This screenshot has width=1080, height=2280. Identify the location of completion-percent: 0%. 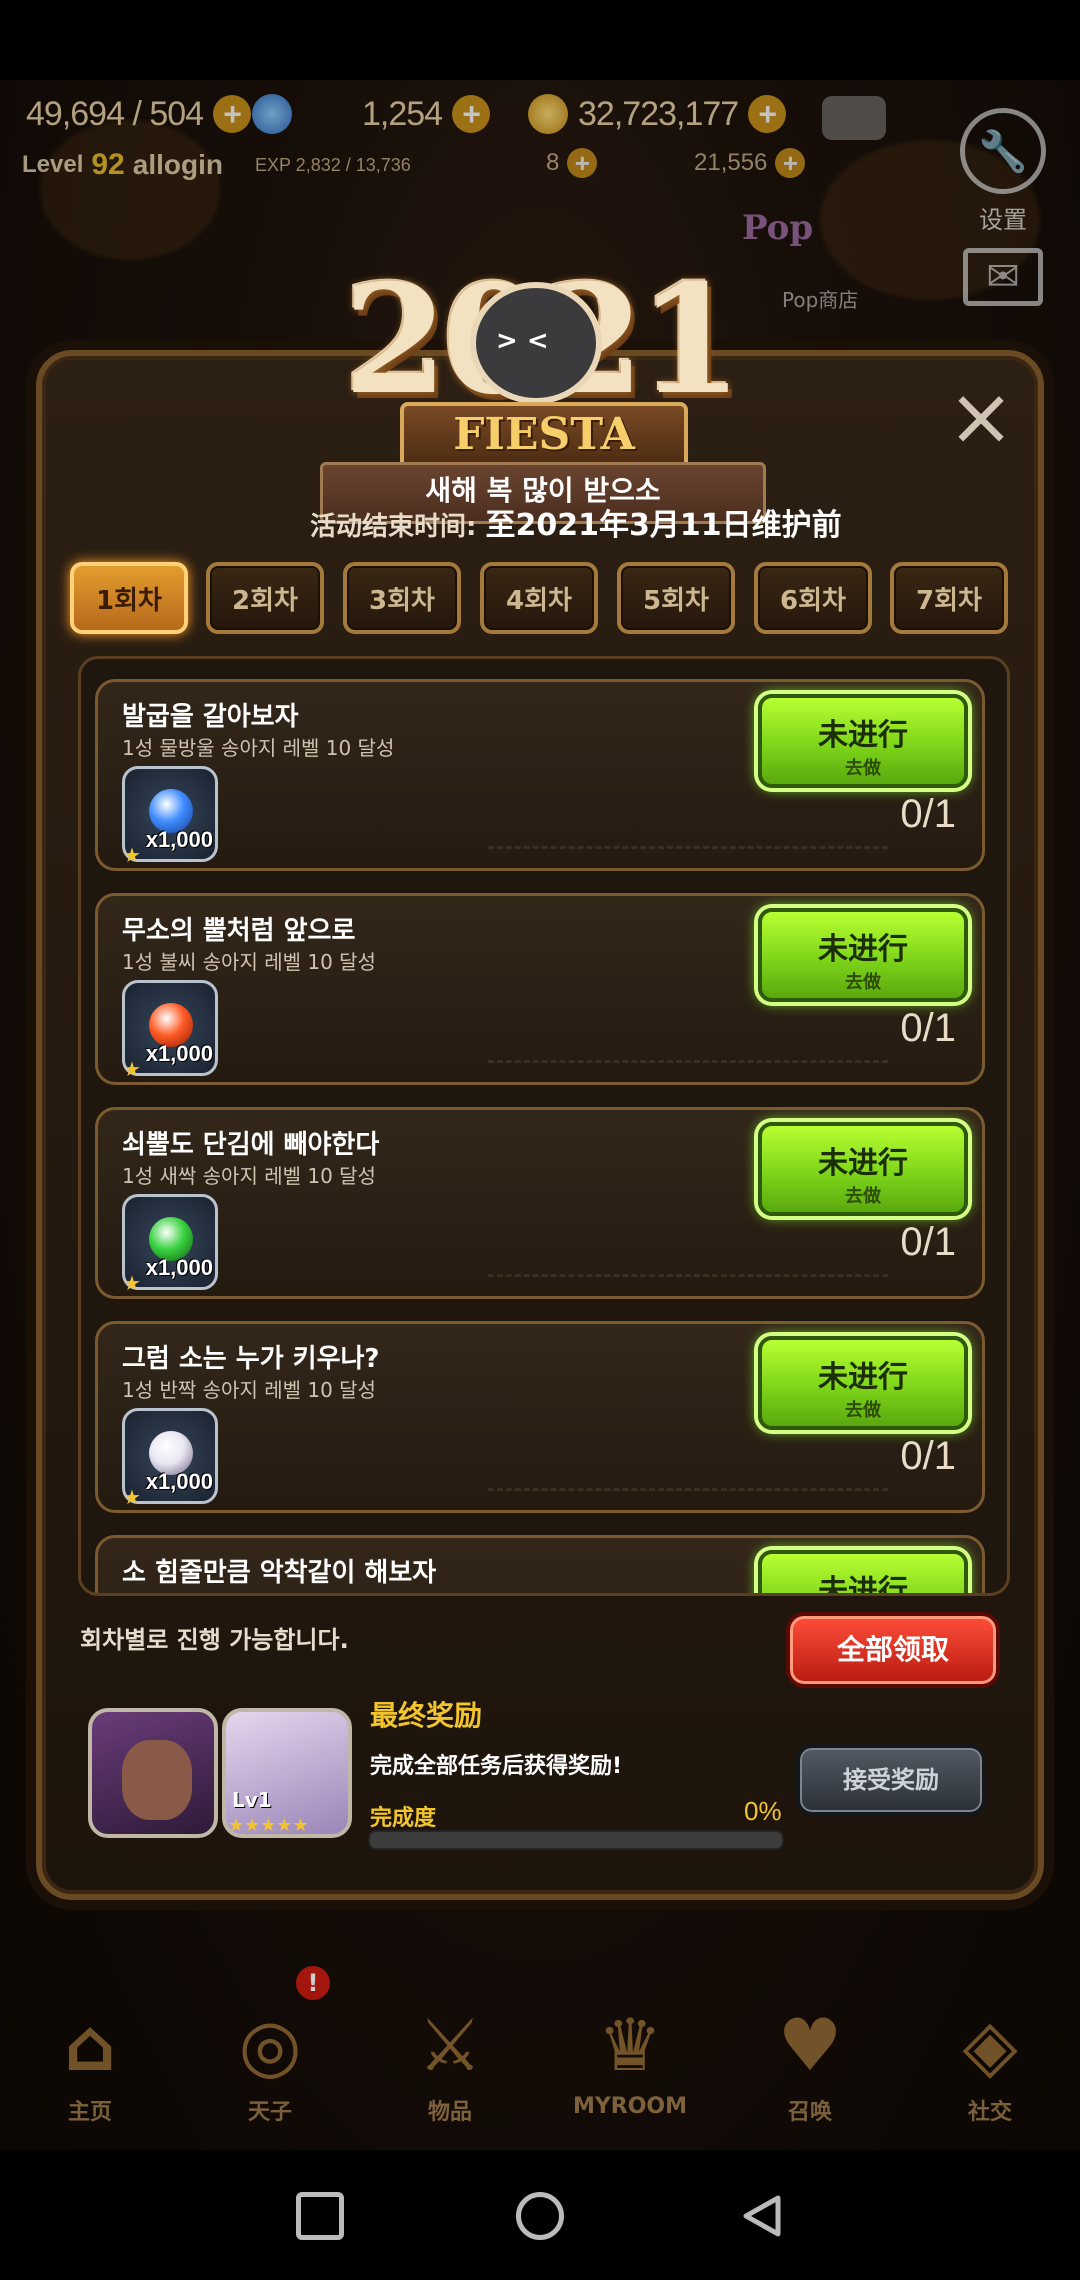
(763, 1811).